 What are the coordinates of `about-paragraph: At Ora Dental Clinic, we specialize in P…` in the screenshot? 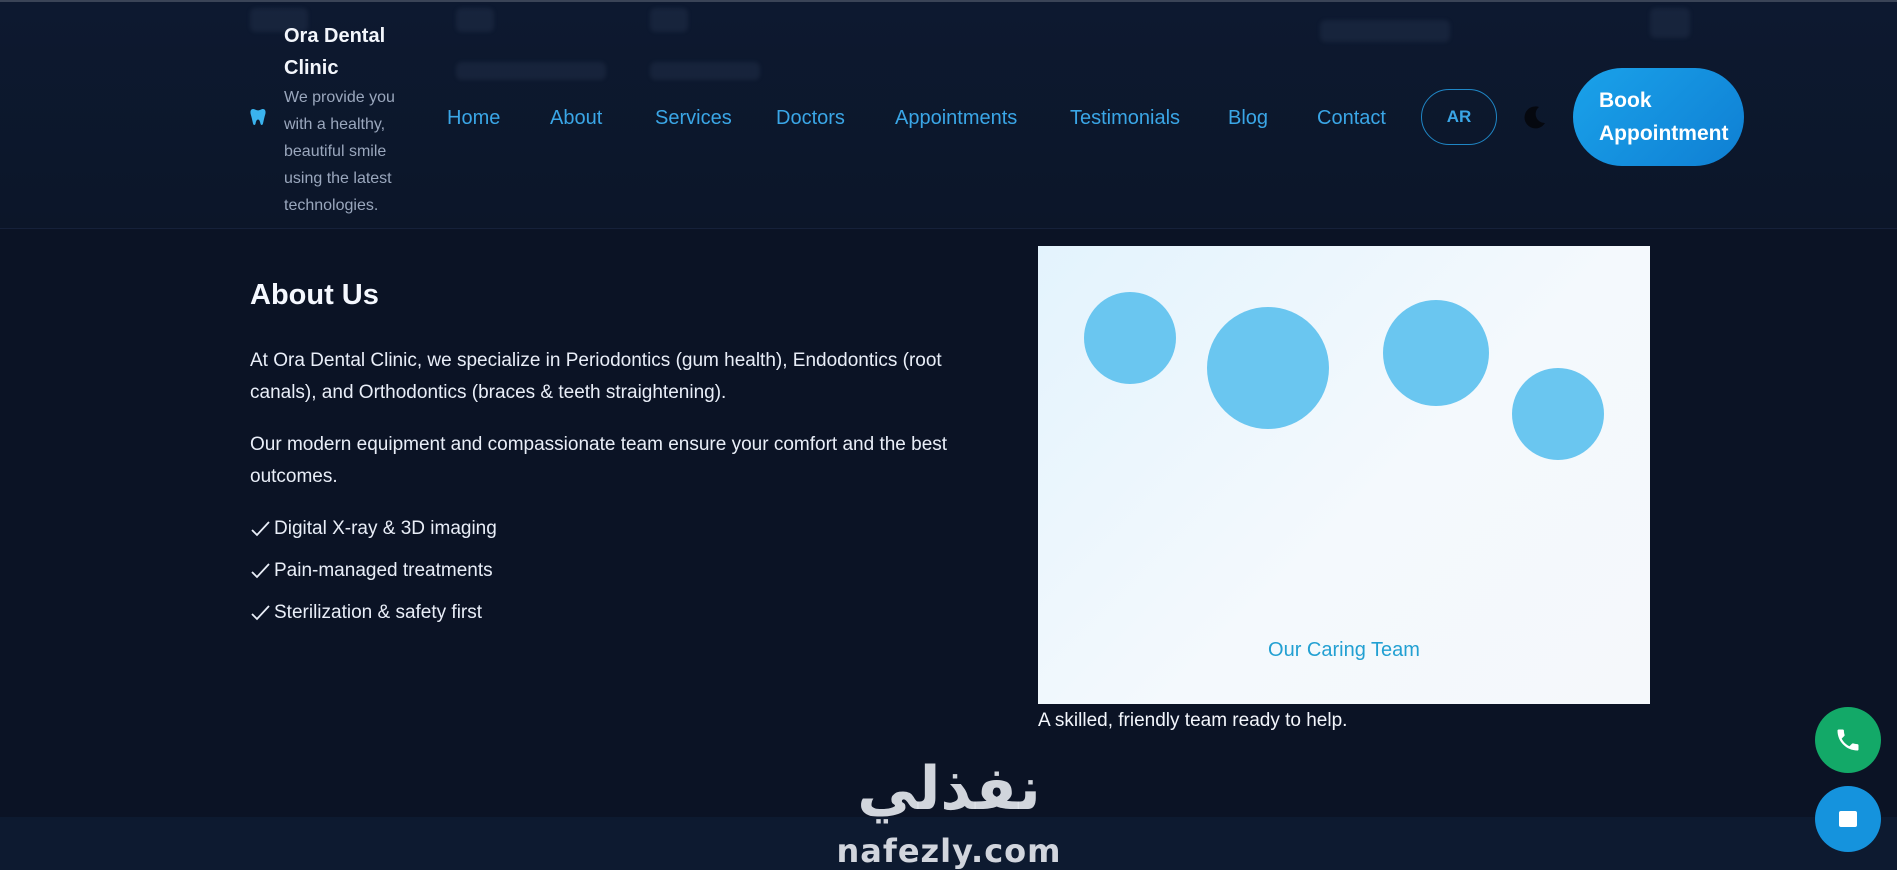 It's located at (596, 376).